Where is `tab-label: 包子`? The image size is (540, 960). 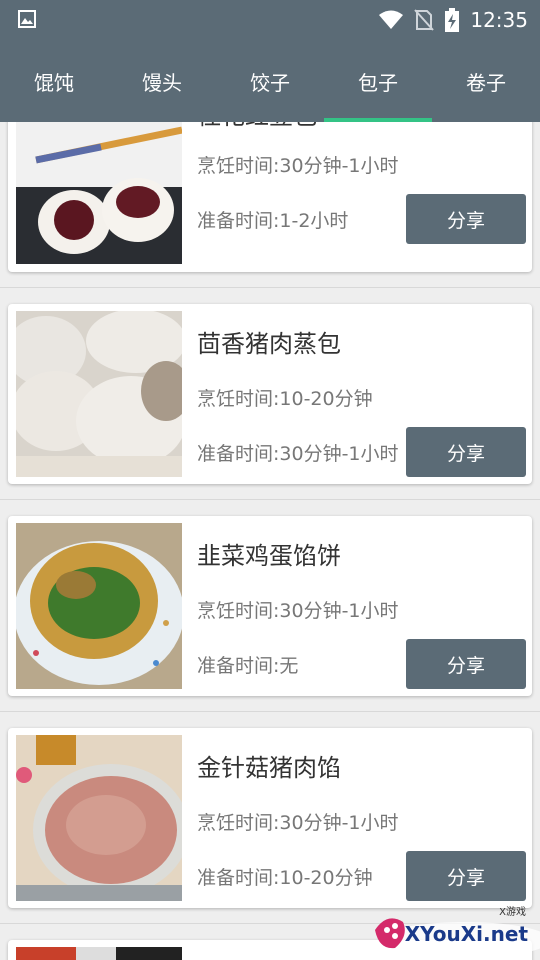
tab-label: 包子 is located at coordinates (378, 82).